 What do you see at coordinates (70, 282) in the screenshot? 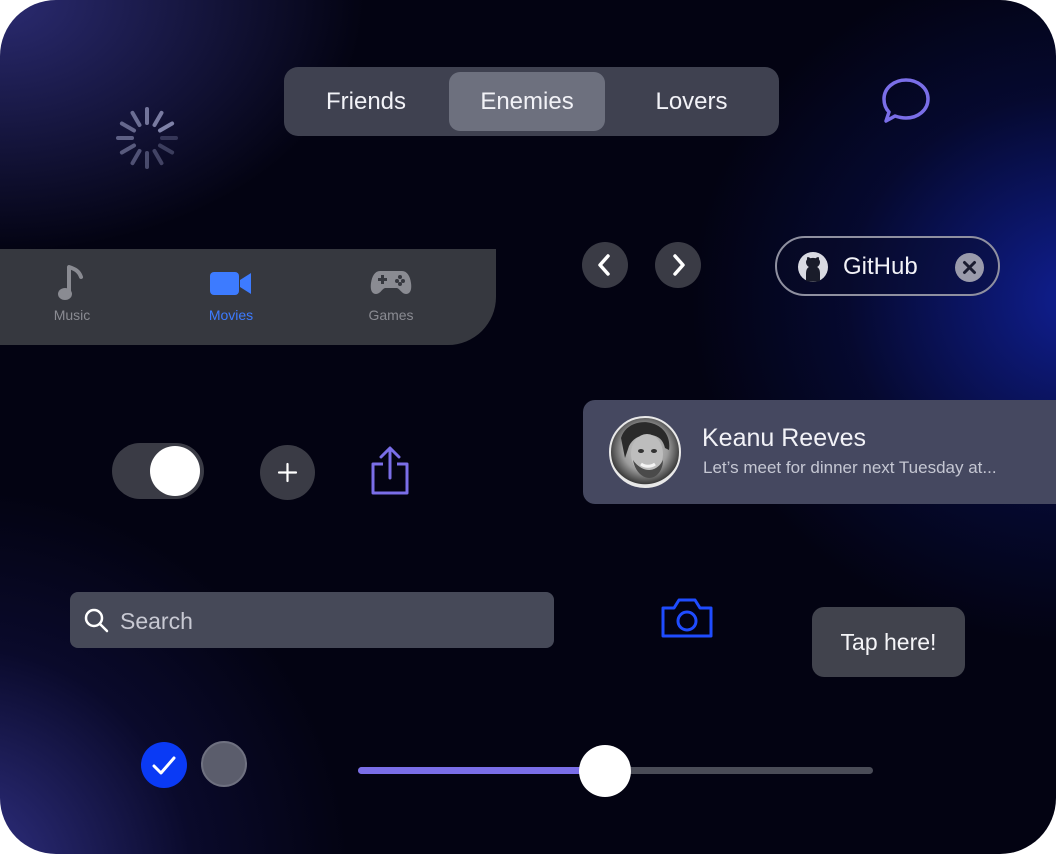
I see `music-note-icon` at bounding box center [70, 282].